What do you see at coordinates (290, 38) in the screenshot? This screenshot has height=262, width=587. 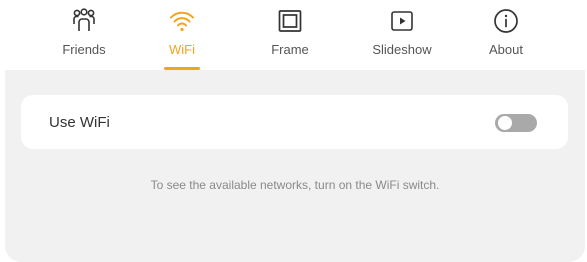 I see `tab-frame: Frame` at bounding box center [290, 38].